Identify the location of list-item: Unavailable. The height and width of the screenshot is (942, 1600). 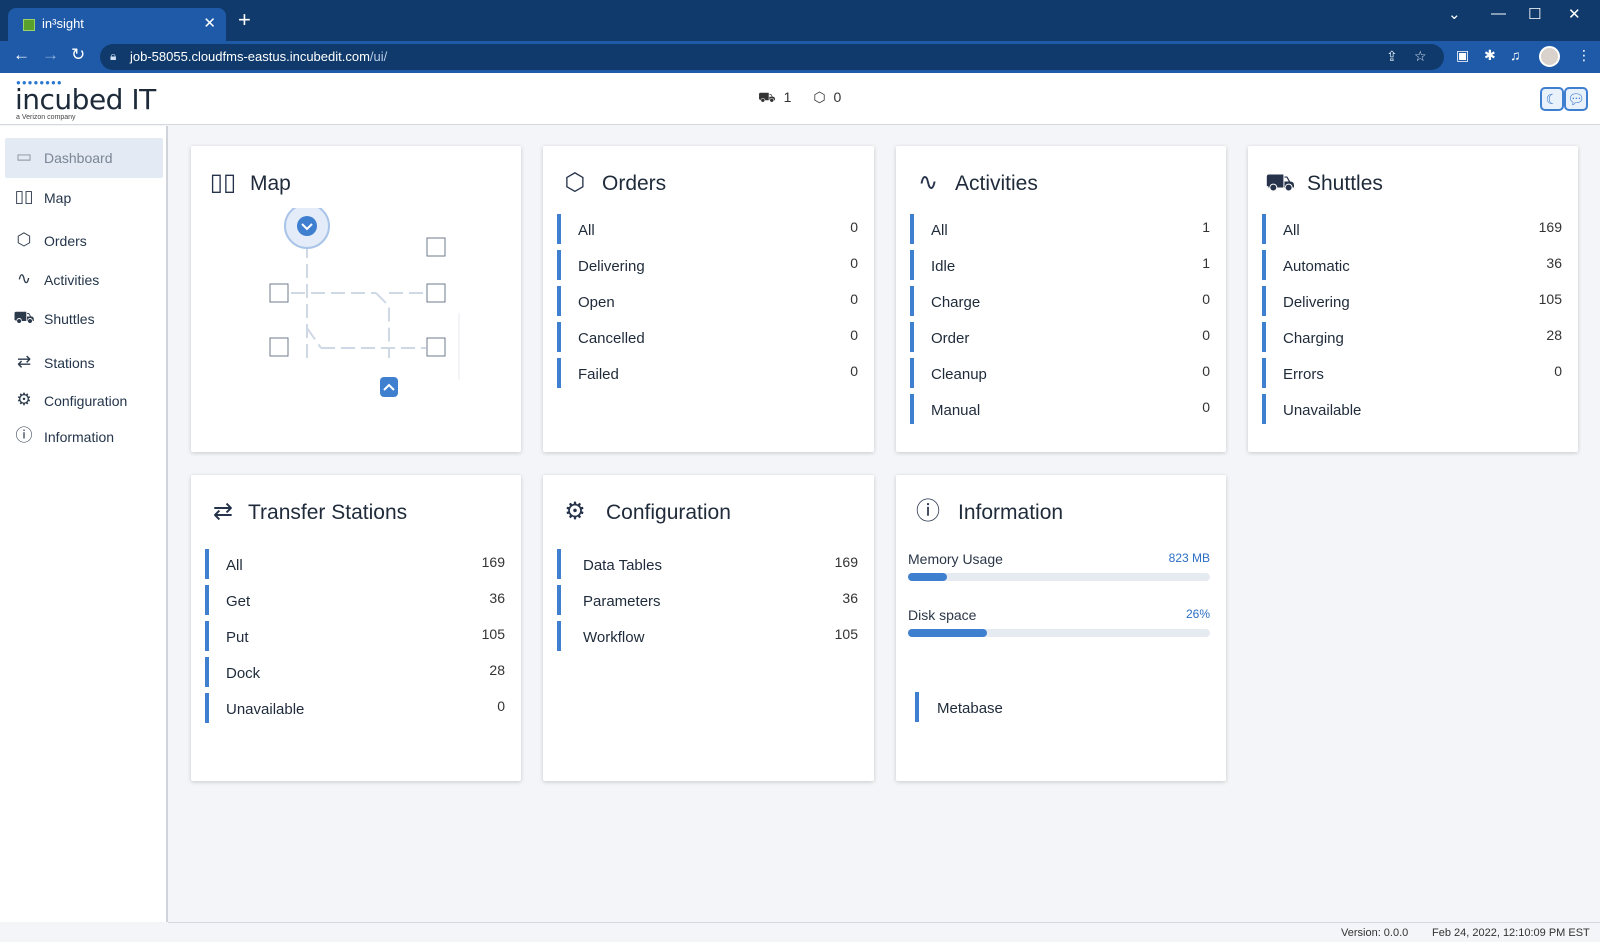
(1412, 409).